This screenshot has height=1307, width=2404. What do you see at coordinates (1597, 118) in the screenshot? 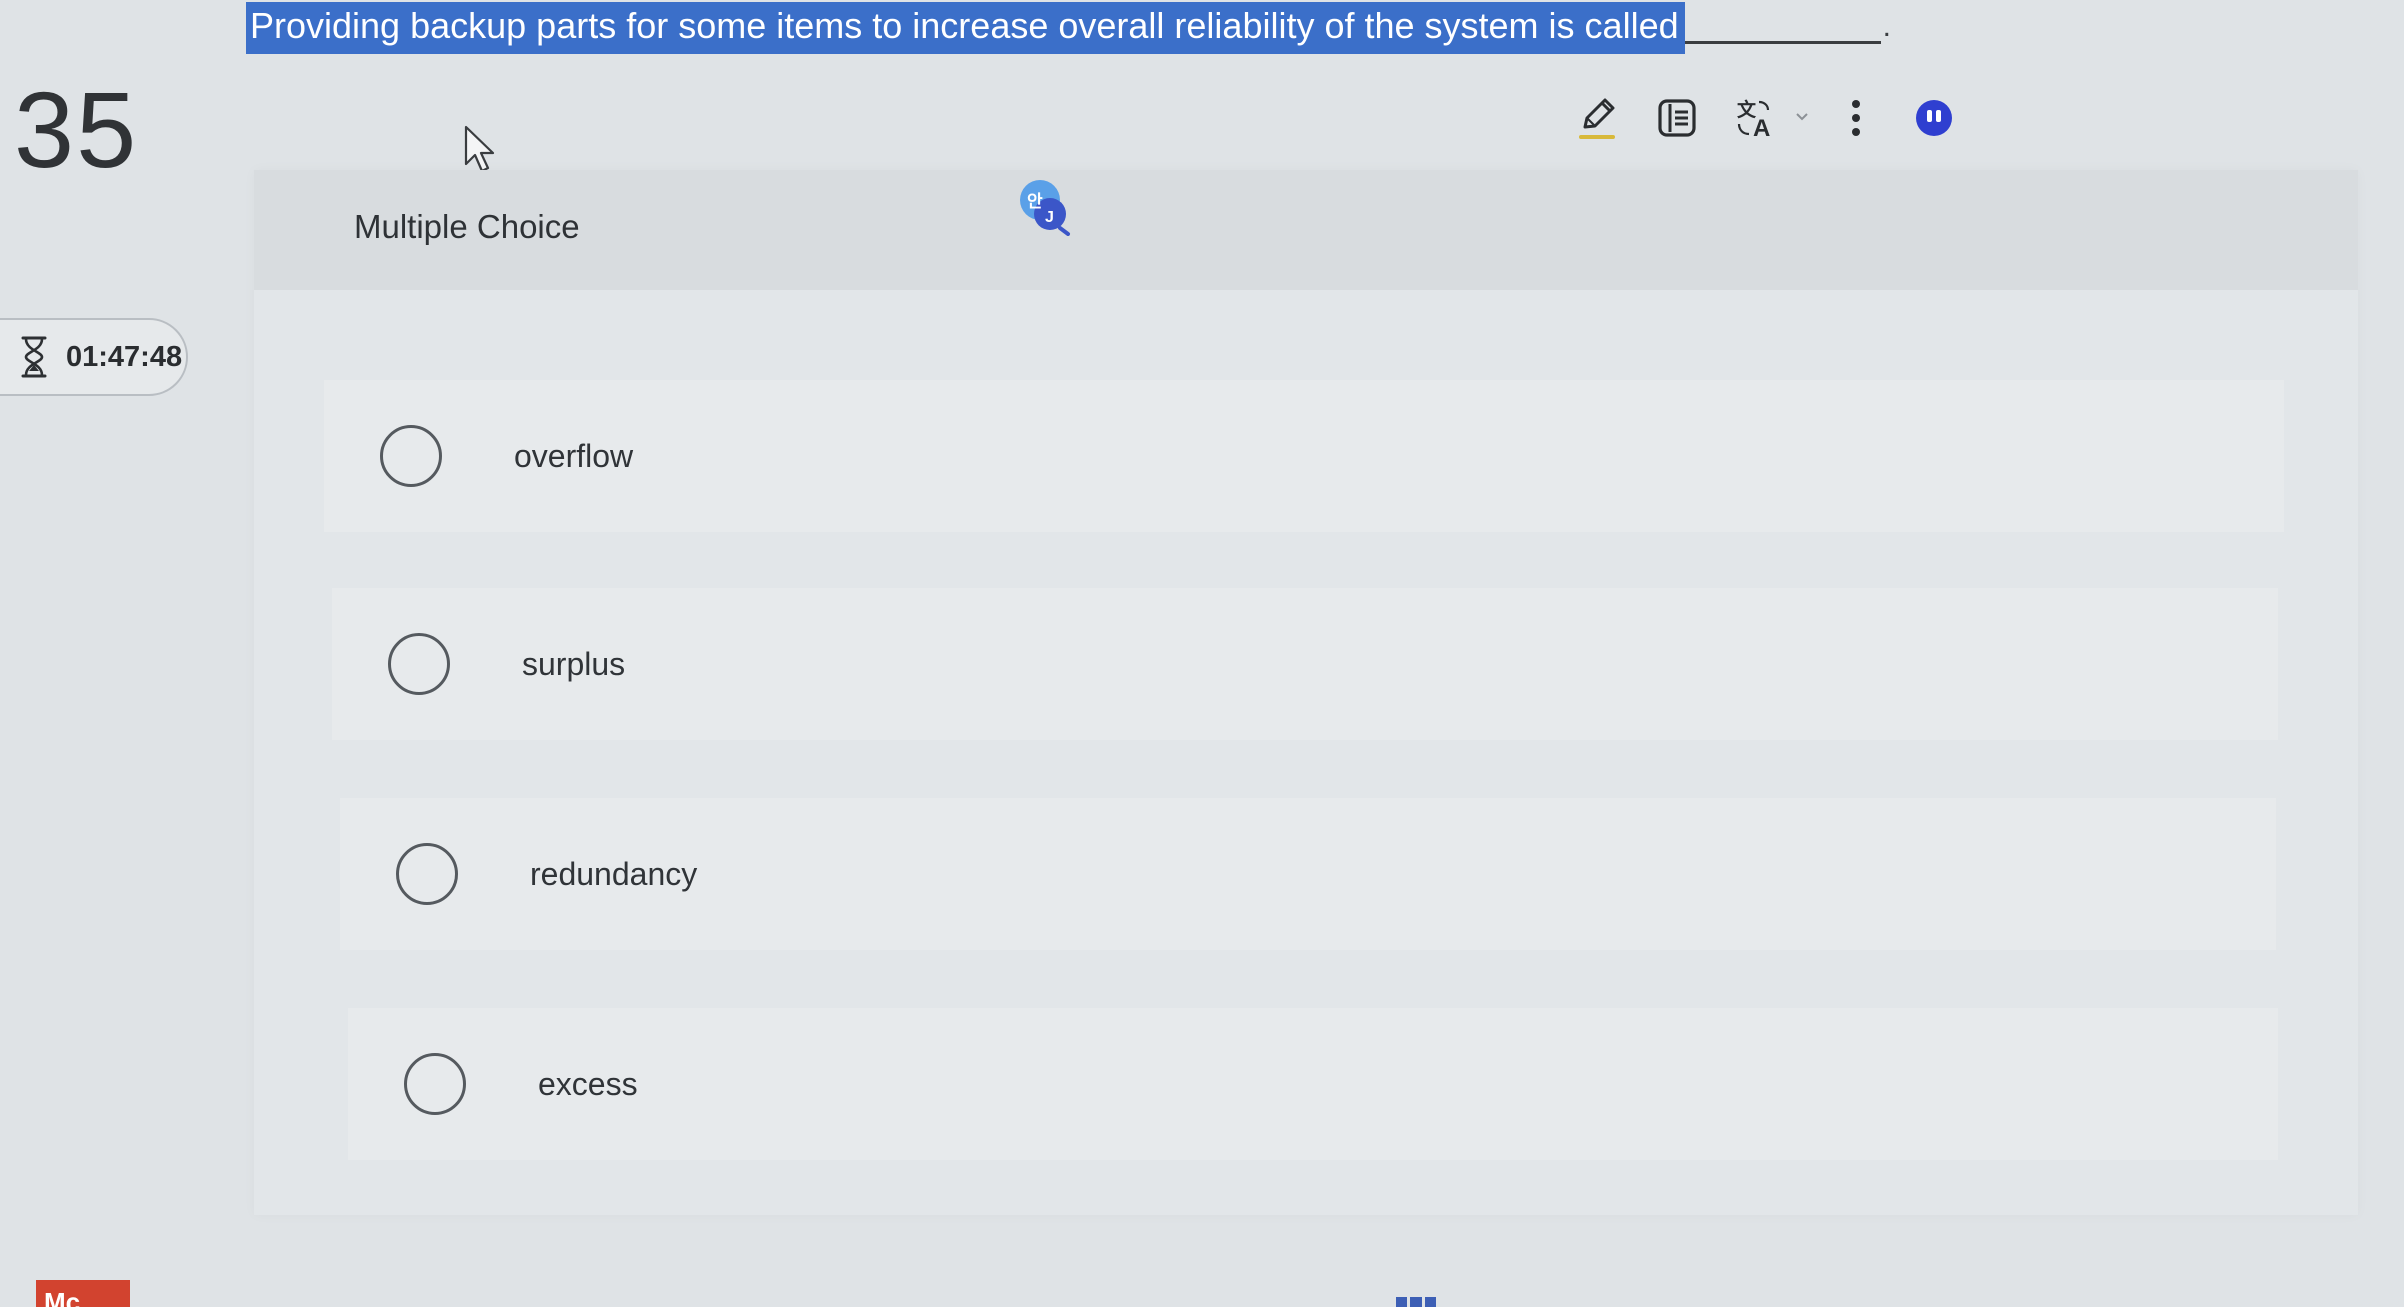
I see `pencil-icon` at bounding box center [1597, 118].